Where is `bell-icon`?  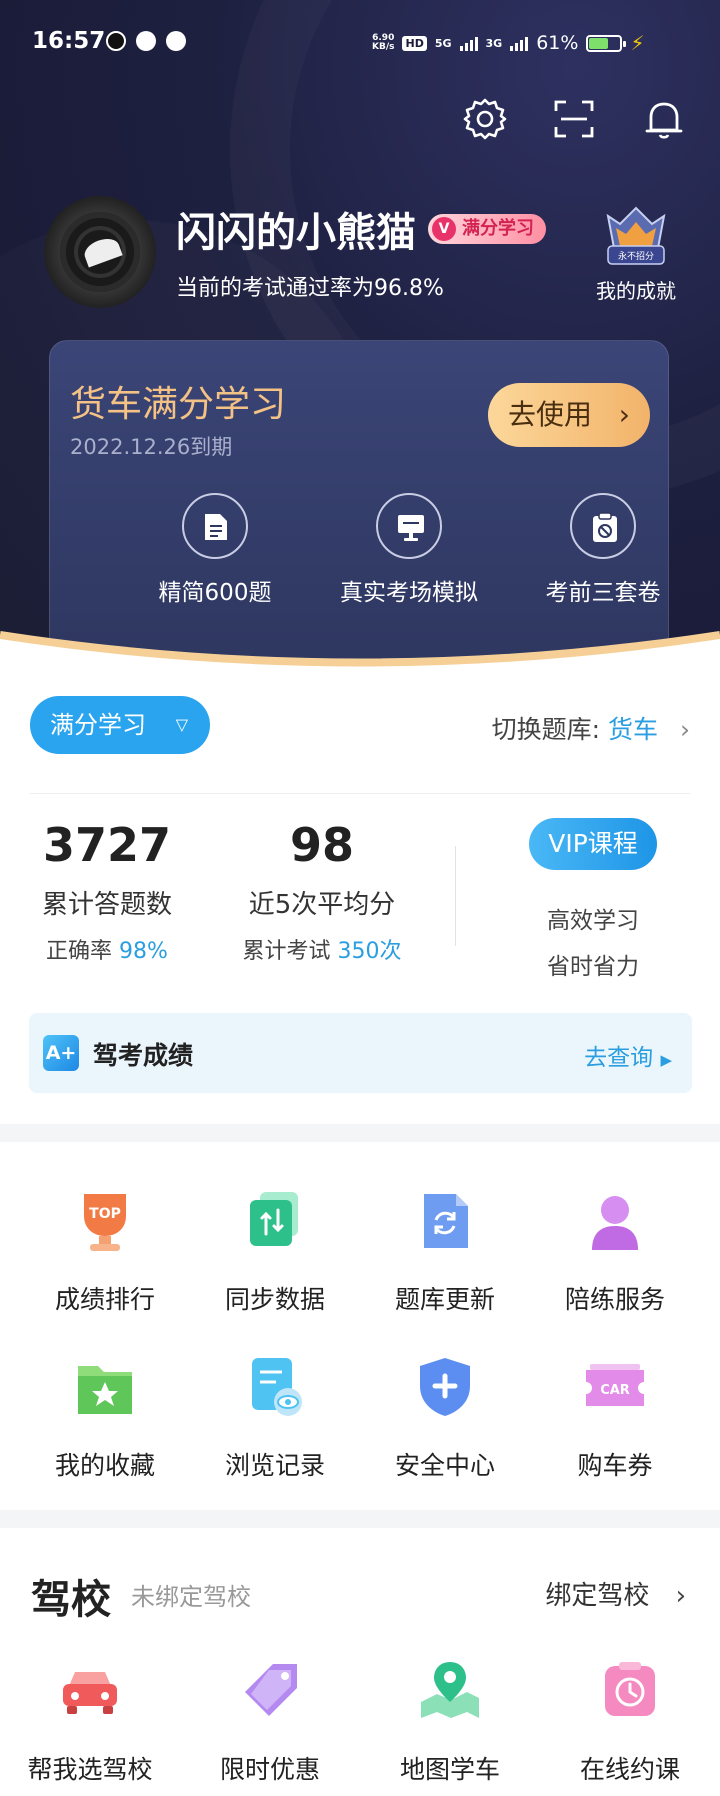
bell-icon is located at coordinates (664, 119).